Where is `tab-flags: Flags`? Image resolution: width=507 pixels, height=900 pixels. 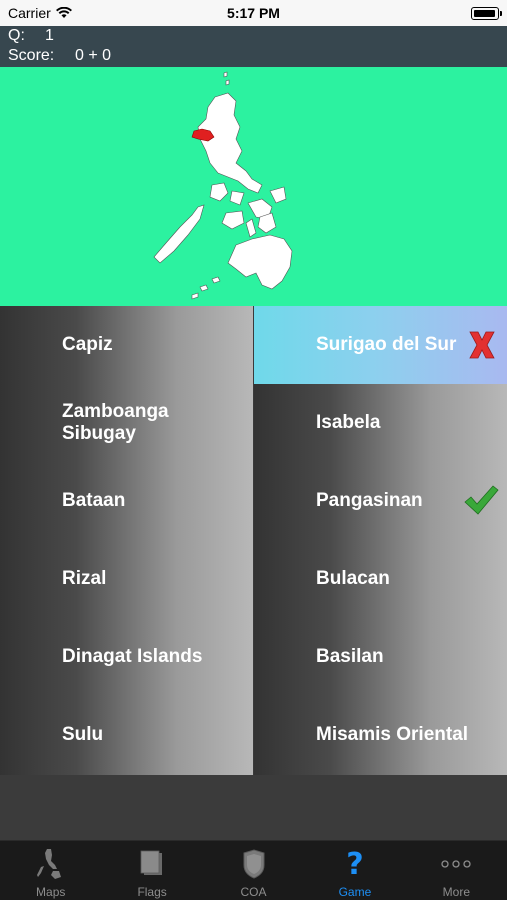
tab-flags: Flags is located at coordinates (151, 870).